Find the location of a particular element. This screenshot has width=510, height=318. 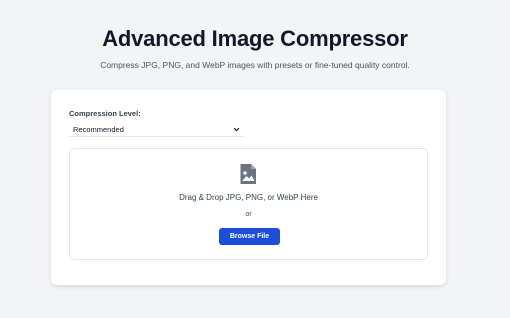

chevron-down-icon is located at coordinates (236, 130).